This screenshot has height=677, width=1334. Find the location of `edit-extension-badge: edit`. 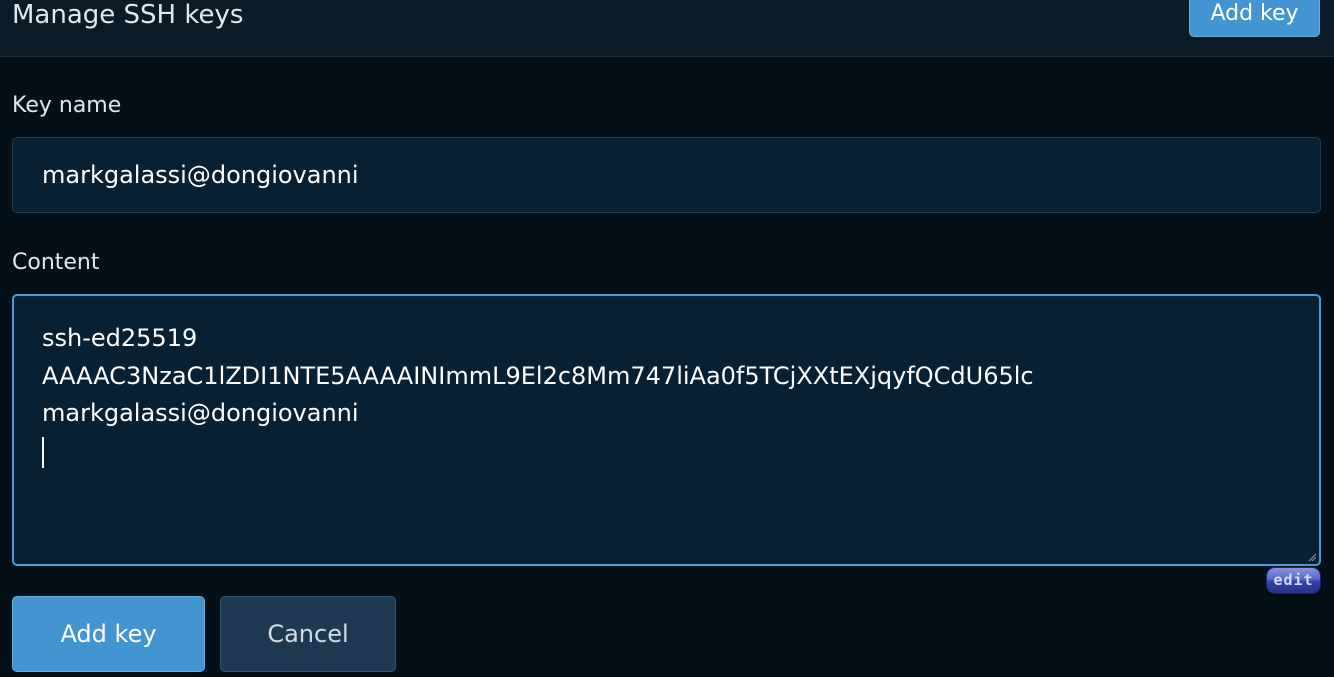

edit-extension-badge: edit is located at coordinates (1293, 580).